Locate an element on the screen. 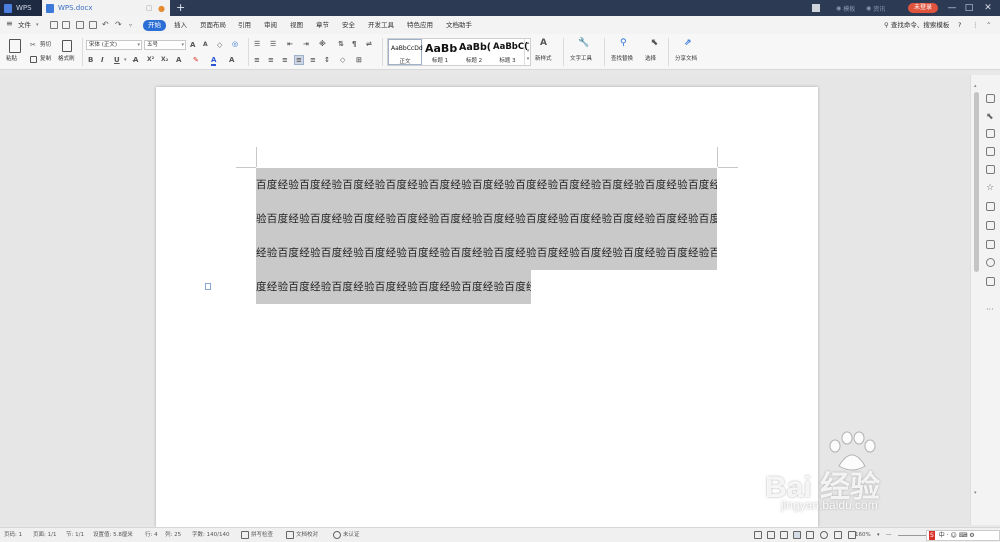  shading-icon: ◇ is located at coordinates (342, 60).